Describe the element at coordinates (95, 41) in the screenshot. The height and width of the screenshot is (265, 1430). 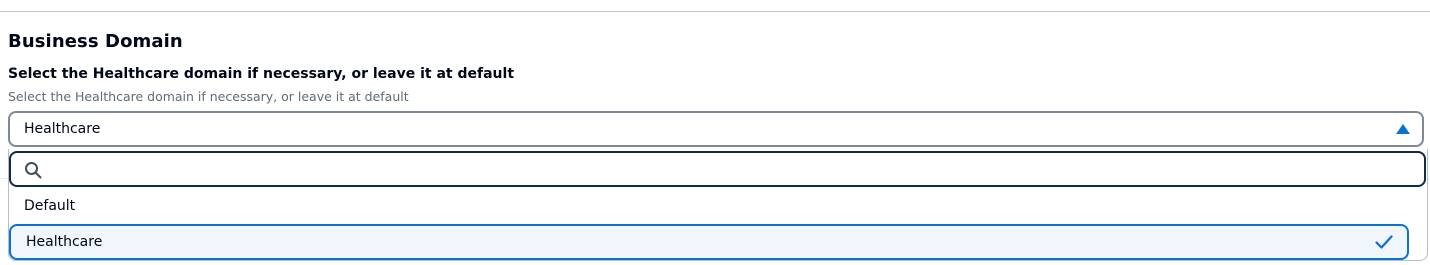
I see `section-heading: Business Domain` at that location.